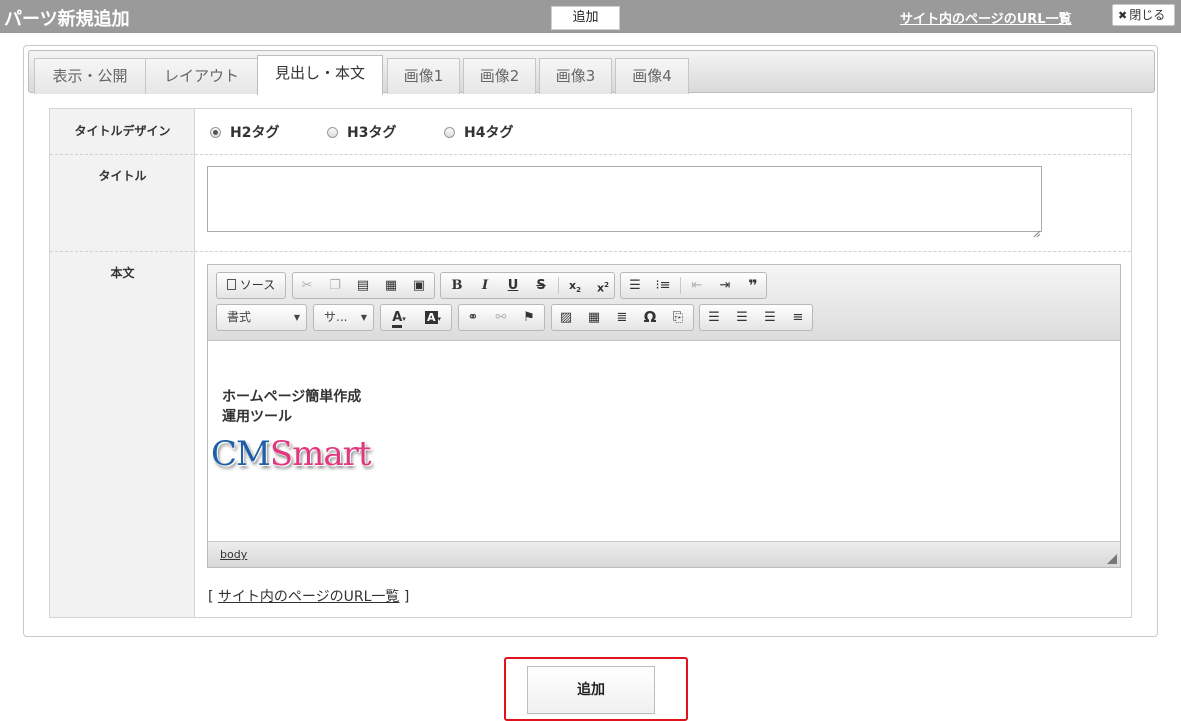 Image resolution: width=1181 pixels, height=721 pixels. I want to click on logo-text-smart: Smart, so click(320, 454).